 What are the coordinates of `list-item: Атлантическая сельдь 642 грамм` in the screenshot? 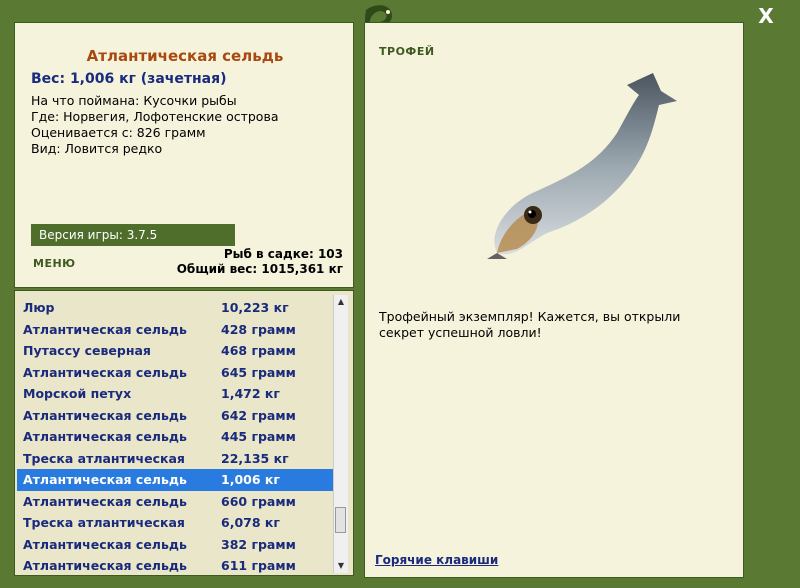 It's located at (175, 416).